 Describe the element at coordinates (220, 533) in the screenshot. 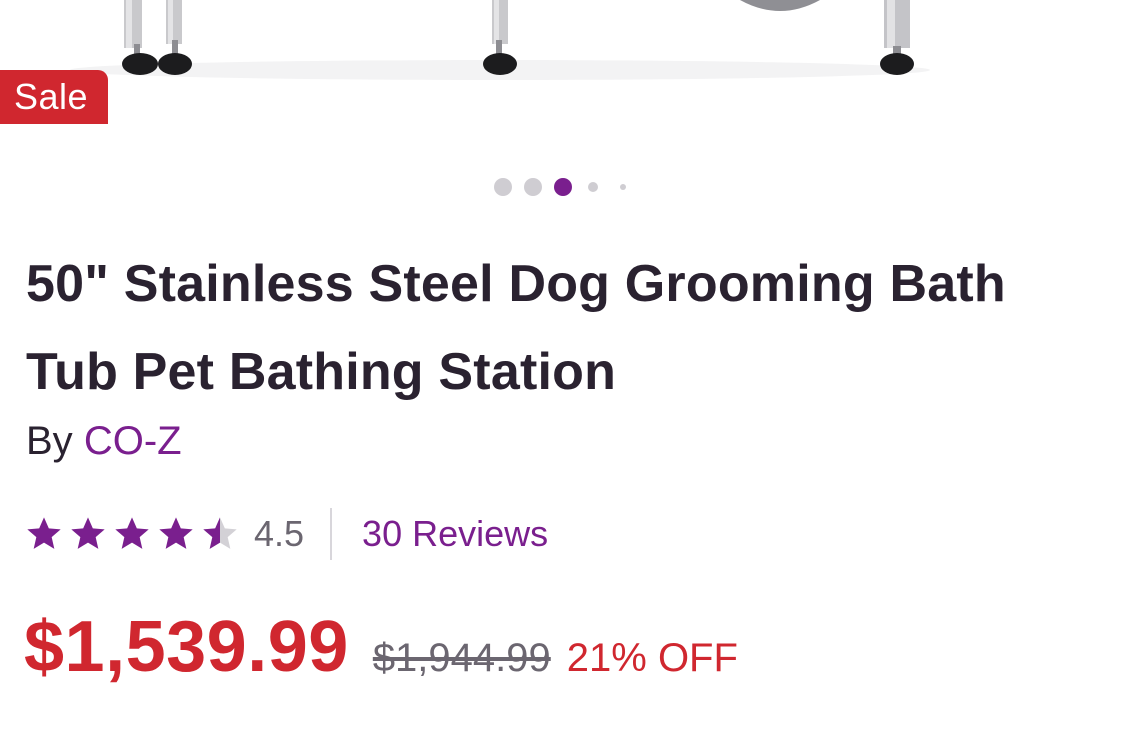

I see `star-half-icon` at that location.